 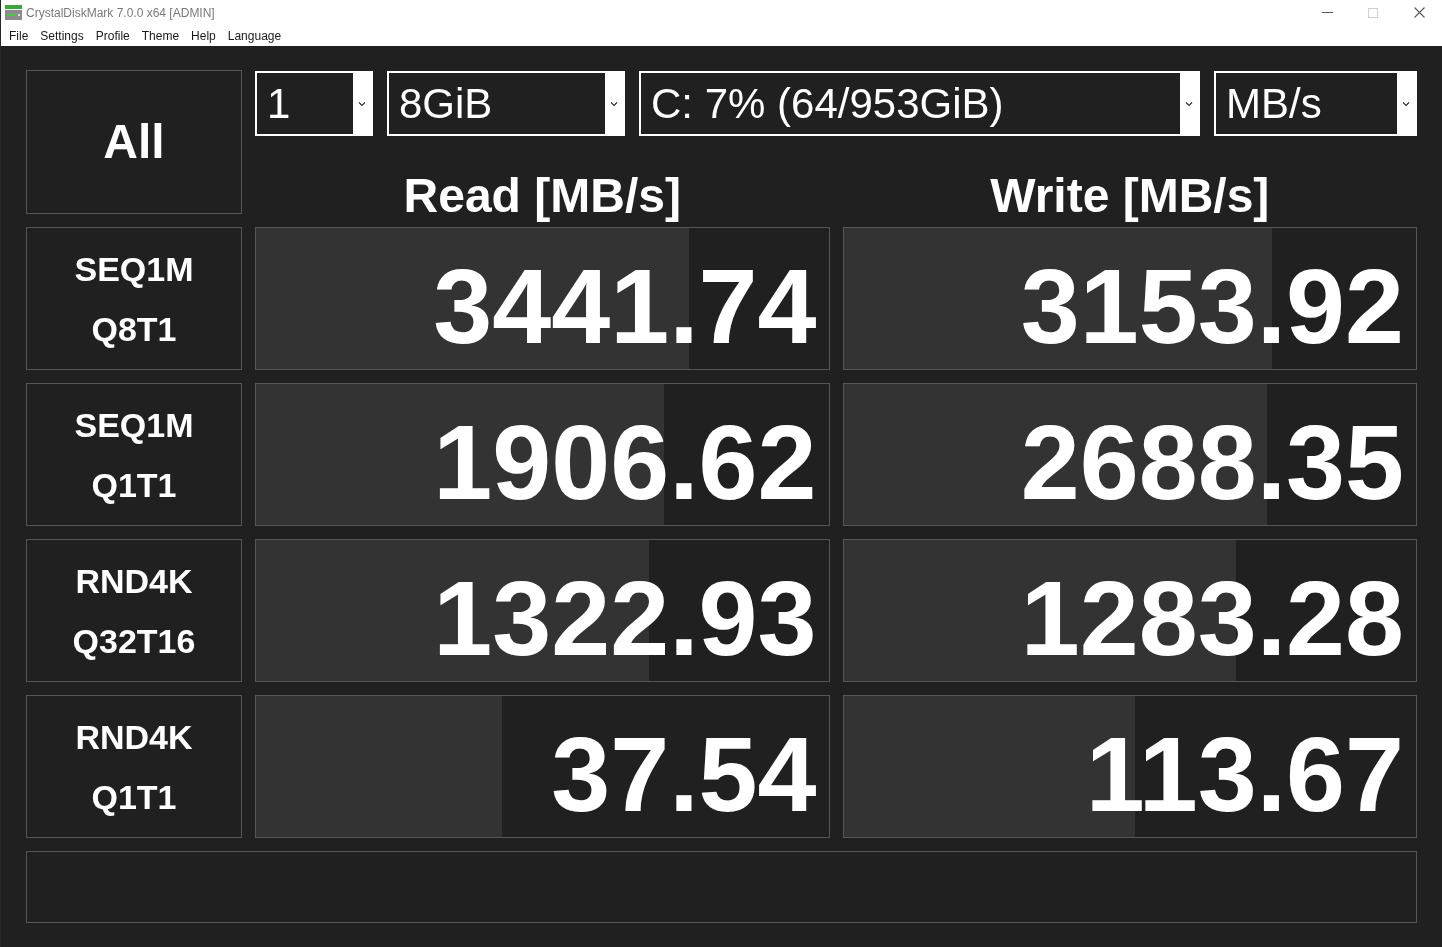 What do you see at coordinates (134, 298) in the screenshot?
I see `test-button: SEQ1M Q8T1` at bounding box center [134, 298].